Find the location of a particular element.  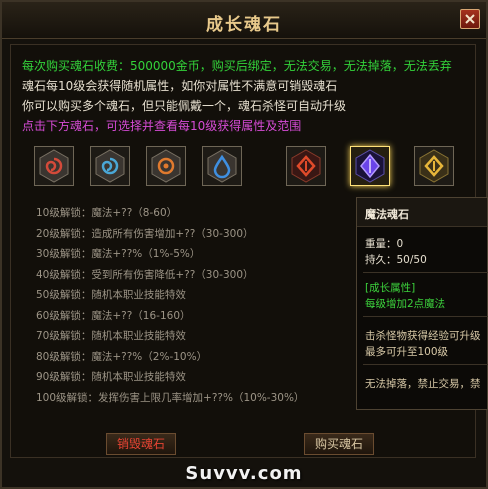

gold-crystal-rune-icon is located at coordinates (434, 166).